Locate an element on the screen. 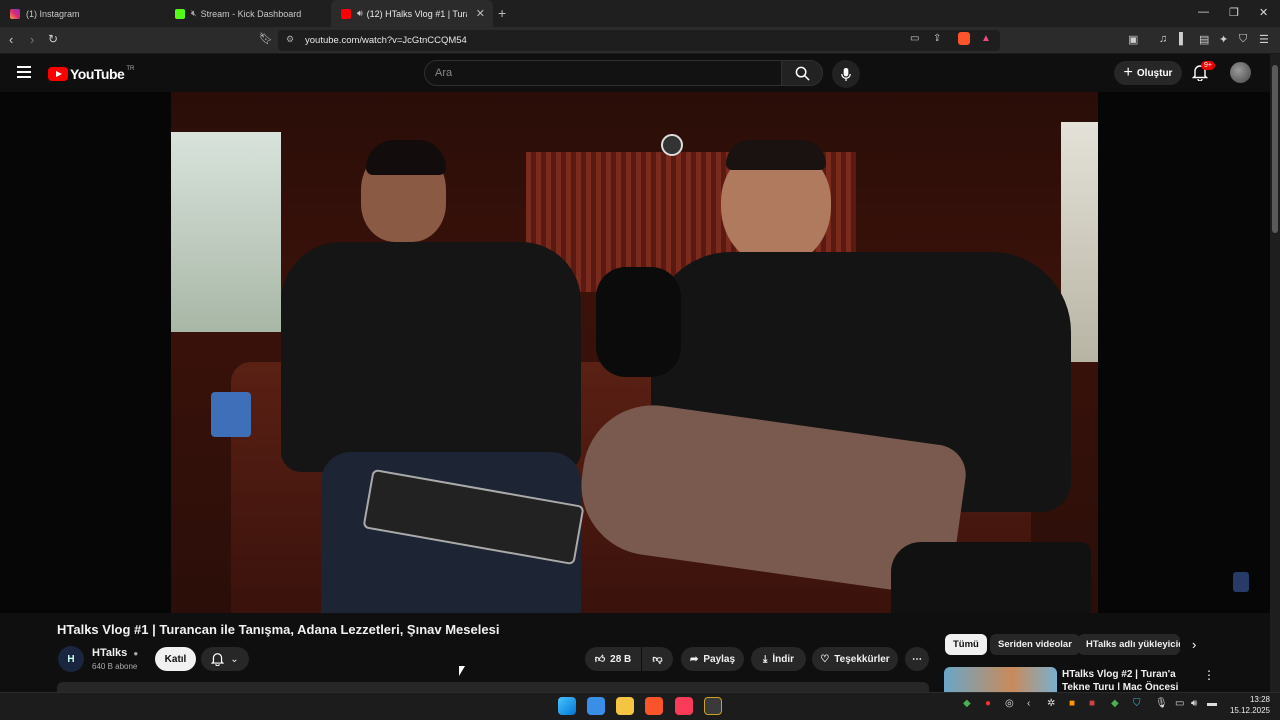 The height and width of the screenshot is (720, 1280). restore-button: ❐ is located at coordinates (1234, 12).